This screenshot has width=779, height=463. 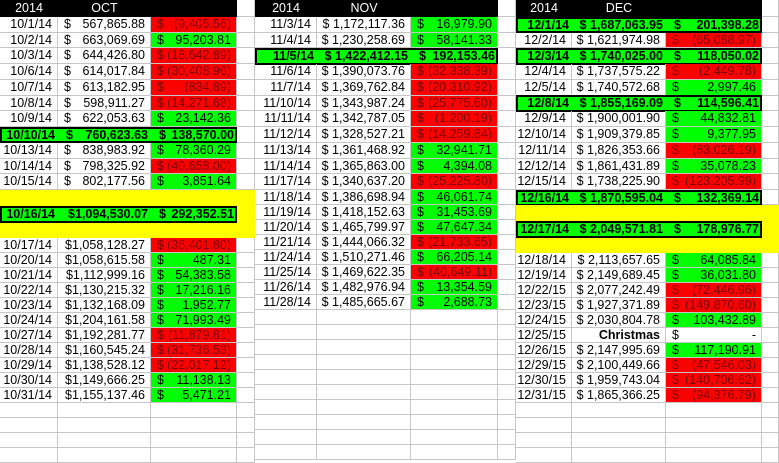 I want to click on date-cell: 10/2/14, so click(x=29, y=40).